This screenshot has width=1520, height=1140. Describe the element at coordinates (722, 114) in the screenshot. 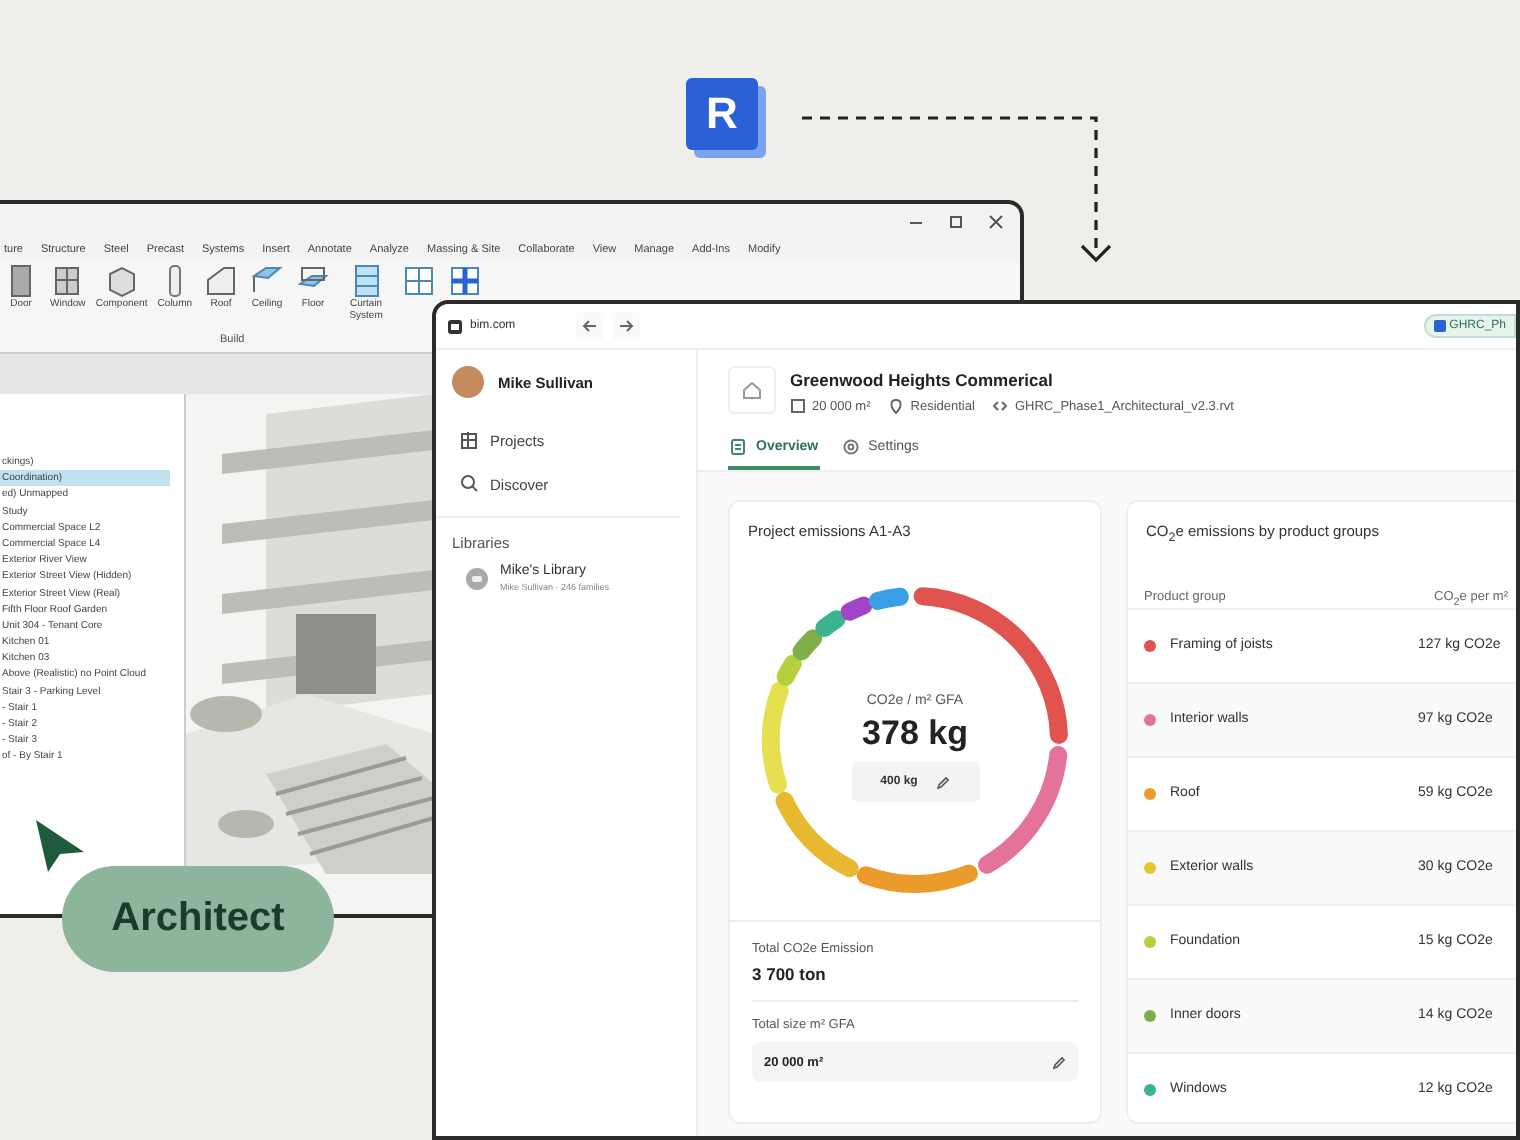

I see `revit-logo: R` at that location.